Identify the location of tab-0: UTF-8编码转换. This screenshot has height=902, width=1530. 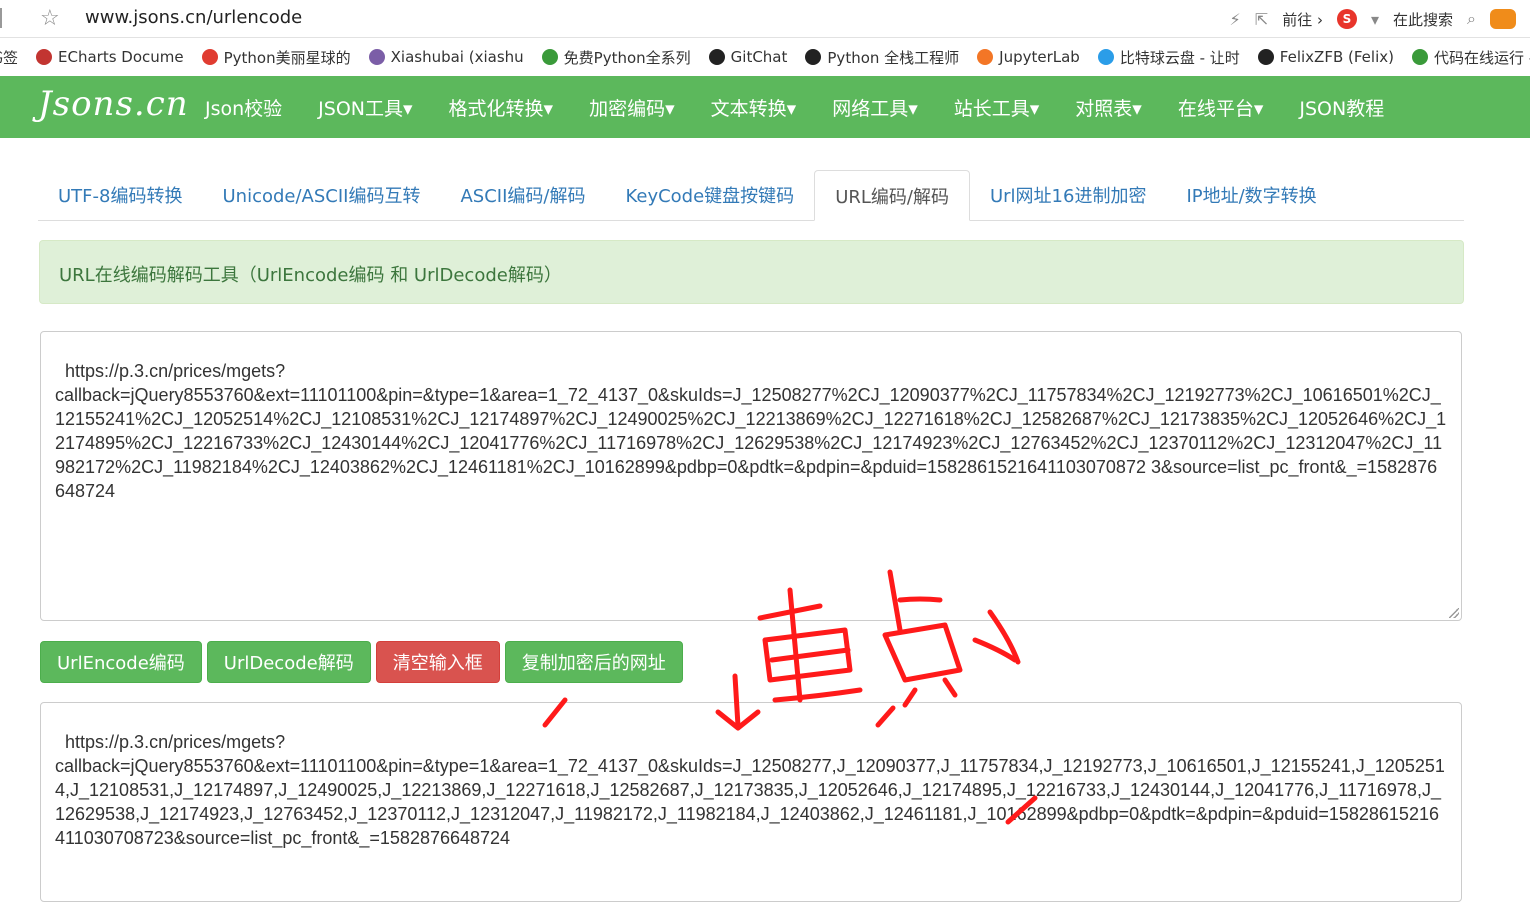
(120, 195).